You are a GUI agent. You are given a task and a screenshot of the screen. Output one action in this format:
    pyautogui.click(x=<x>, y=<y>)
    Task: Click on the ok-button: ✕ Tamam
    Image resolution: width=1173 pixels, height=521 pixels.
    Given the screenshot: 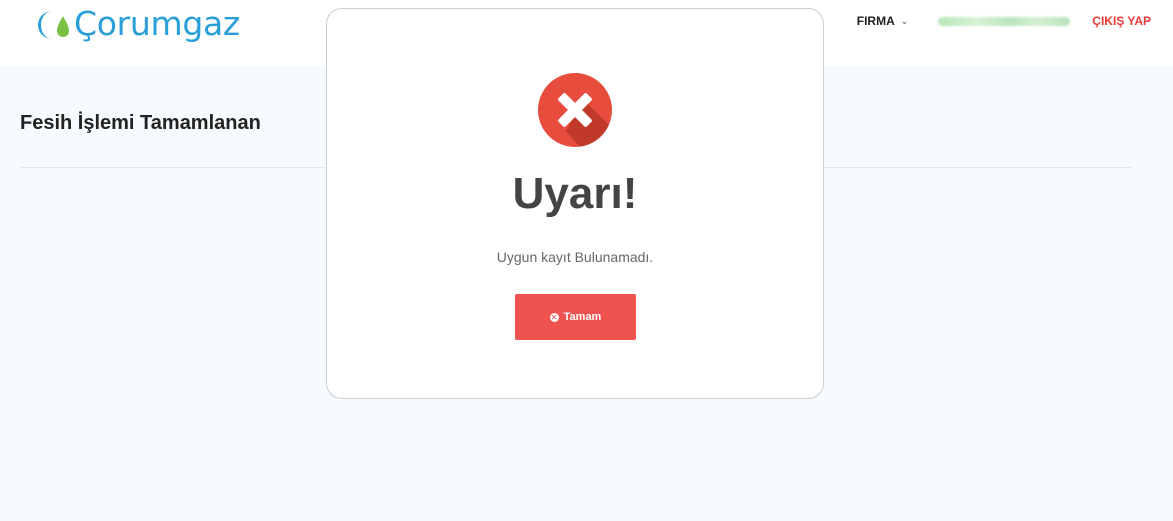 What is the action you would take?
    pyautogui.click(x=575, y=317)
    